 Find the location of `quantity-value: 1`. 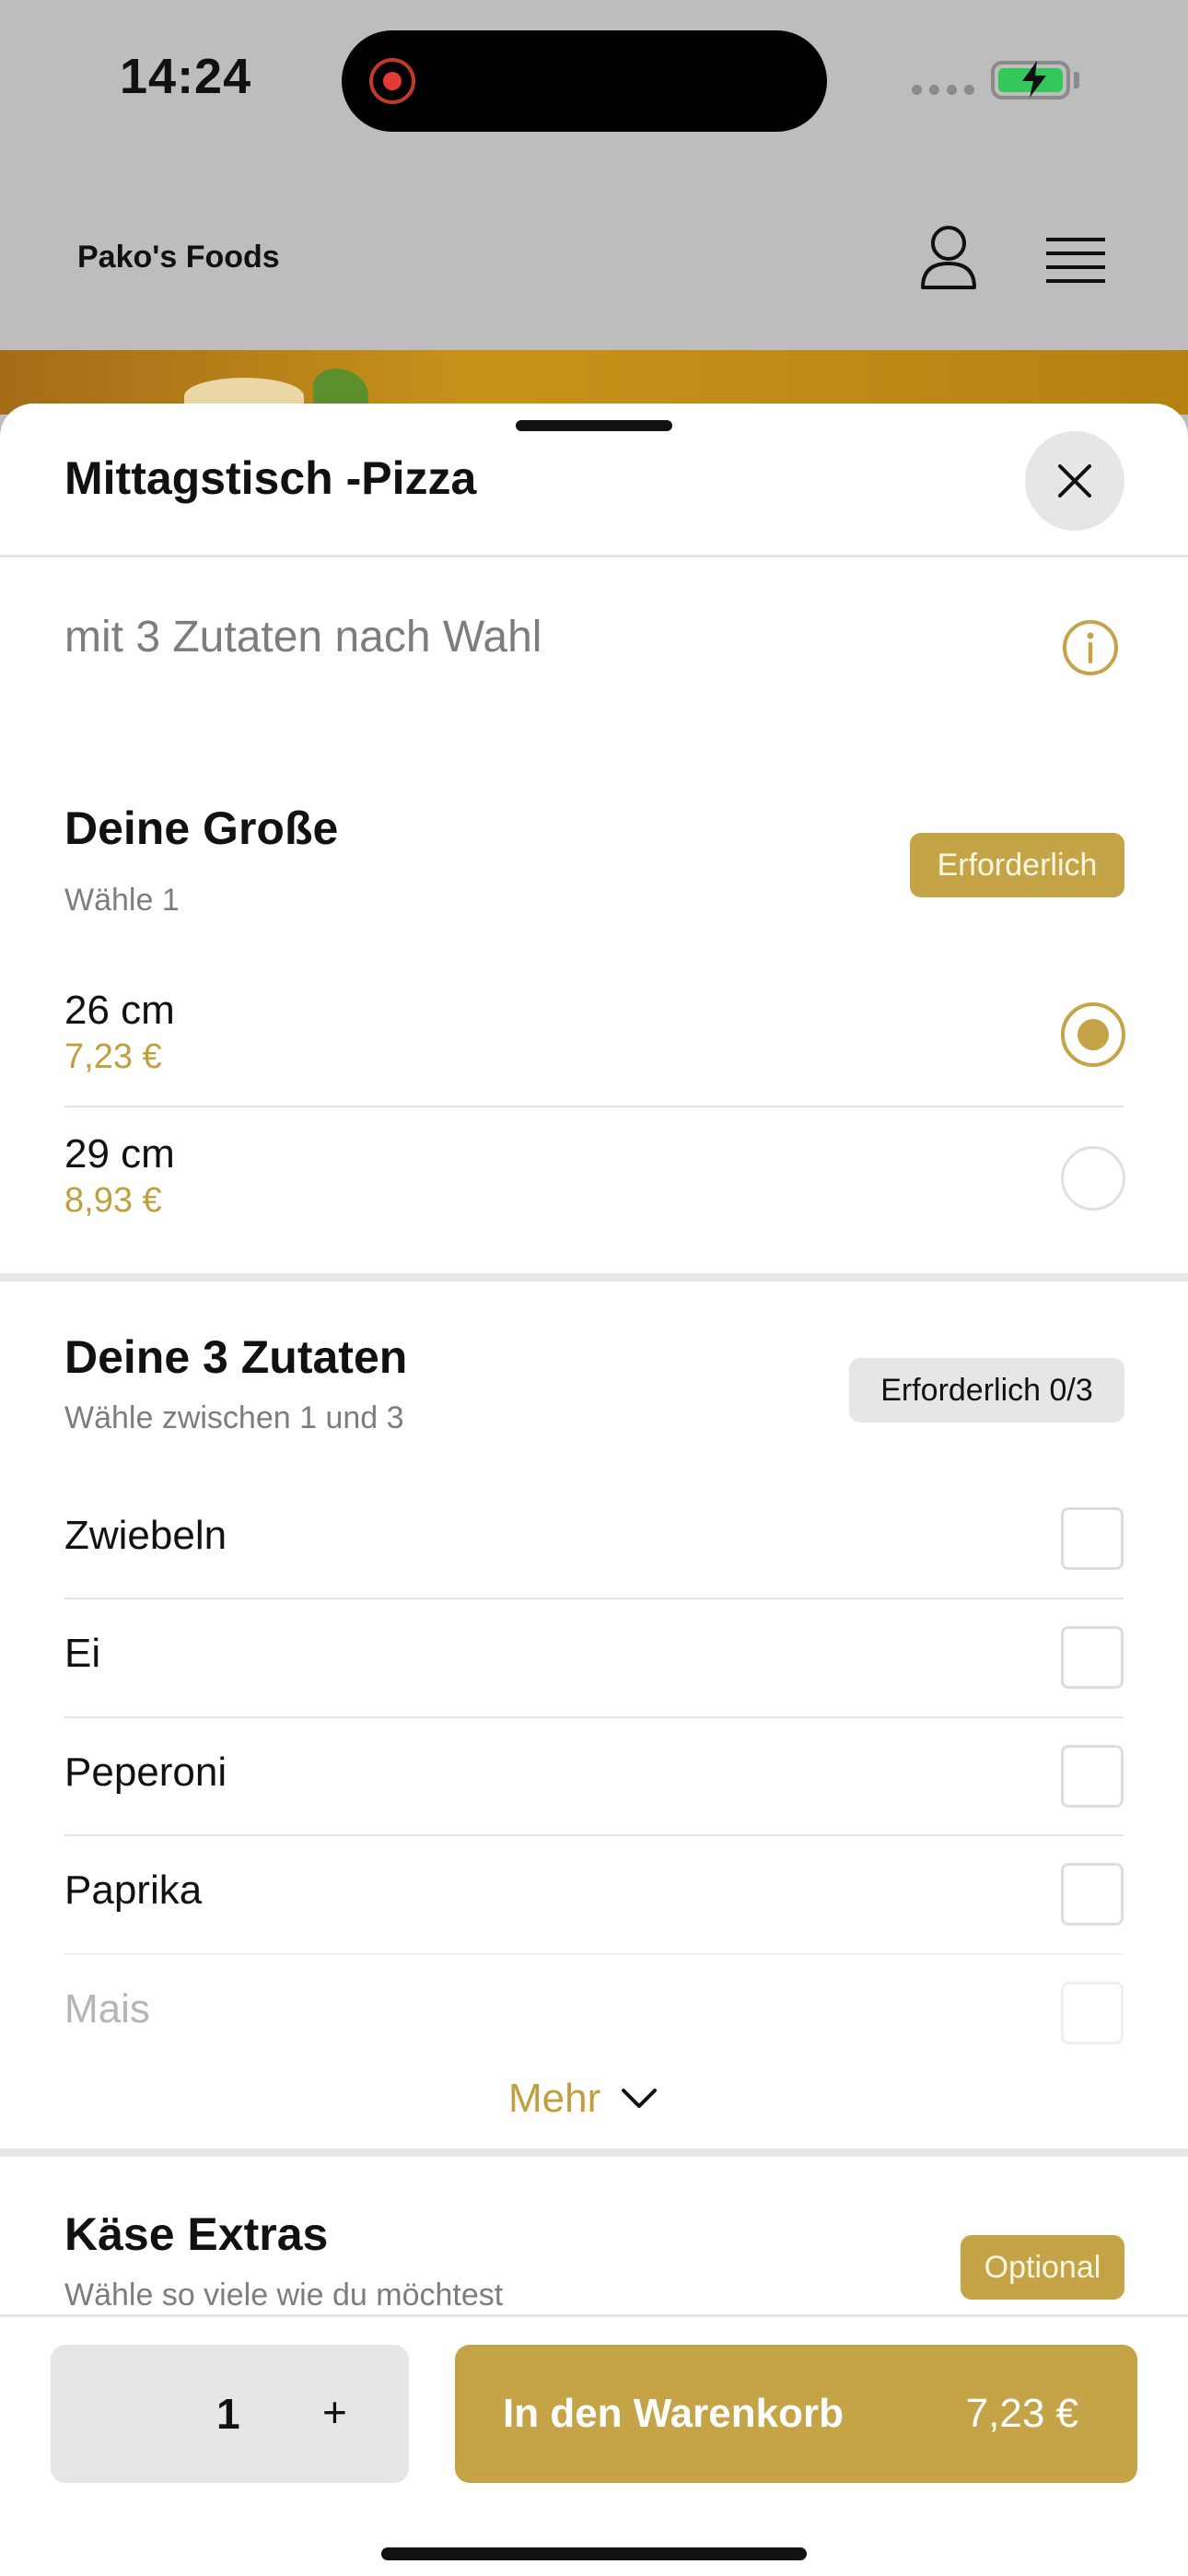

quantity-value: 1 is located at coordinates (228, 2414).